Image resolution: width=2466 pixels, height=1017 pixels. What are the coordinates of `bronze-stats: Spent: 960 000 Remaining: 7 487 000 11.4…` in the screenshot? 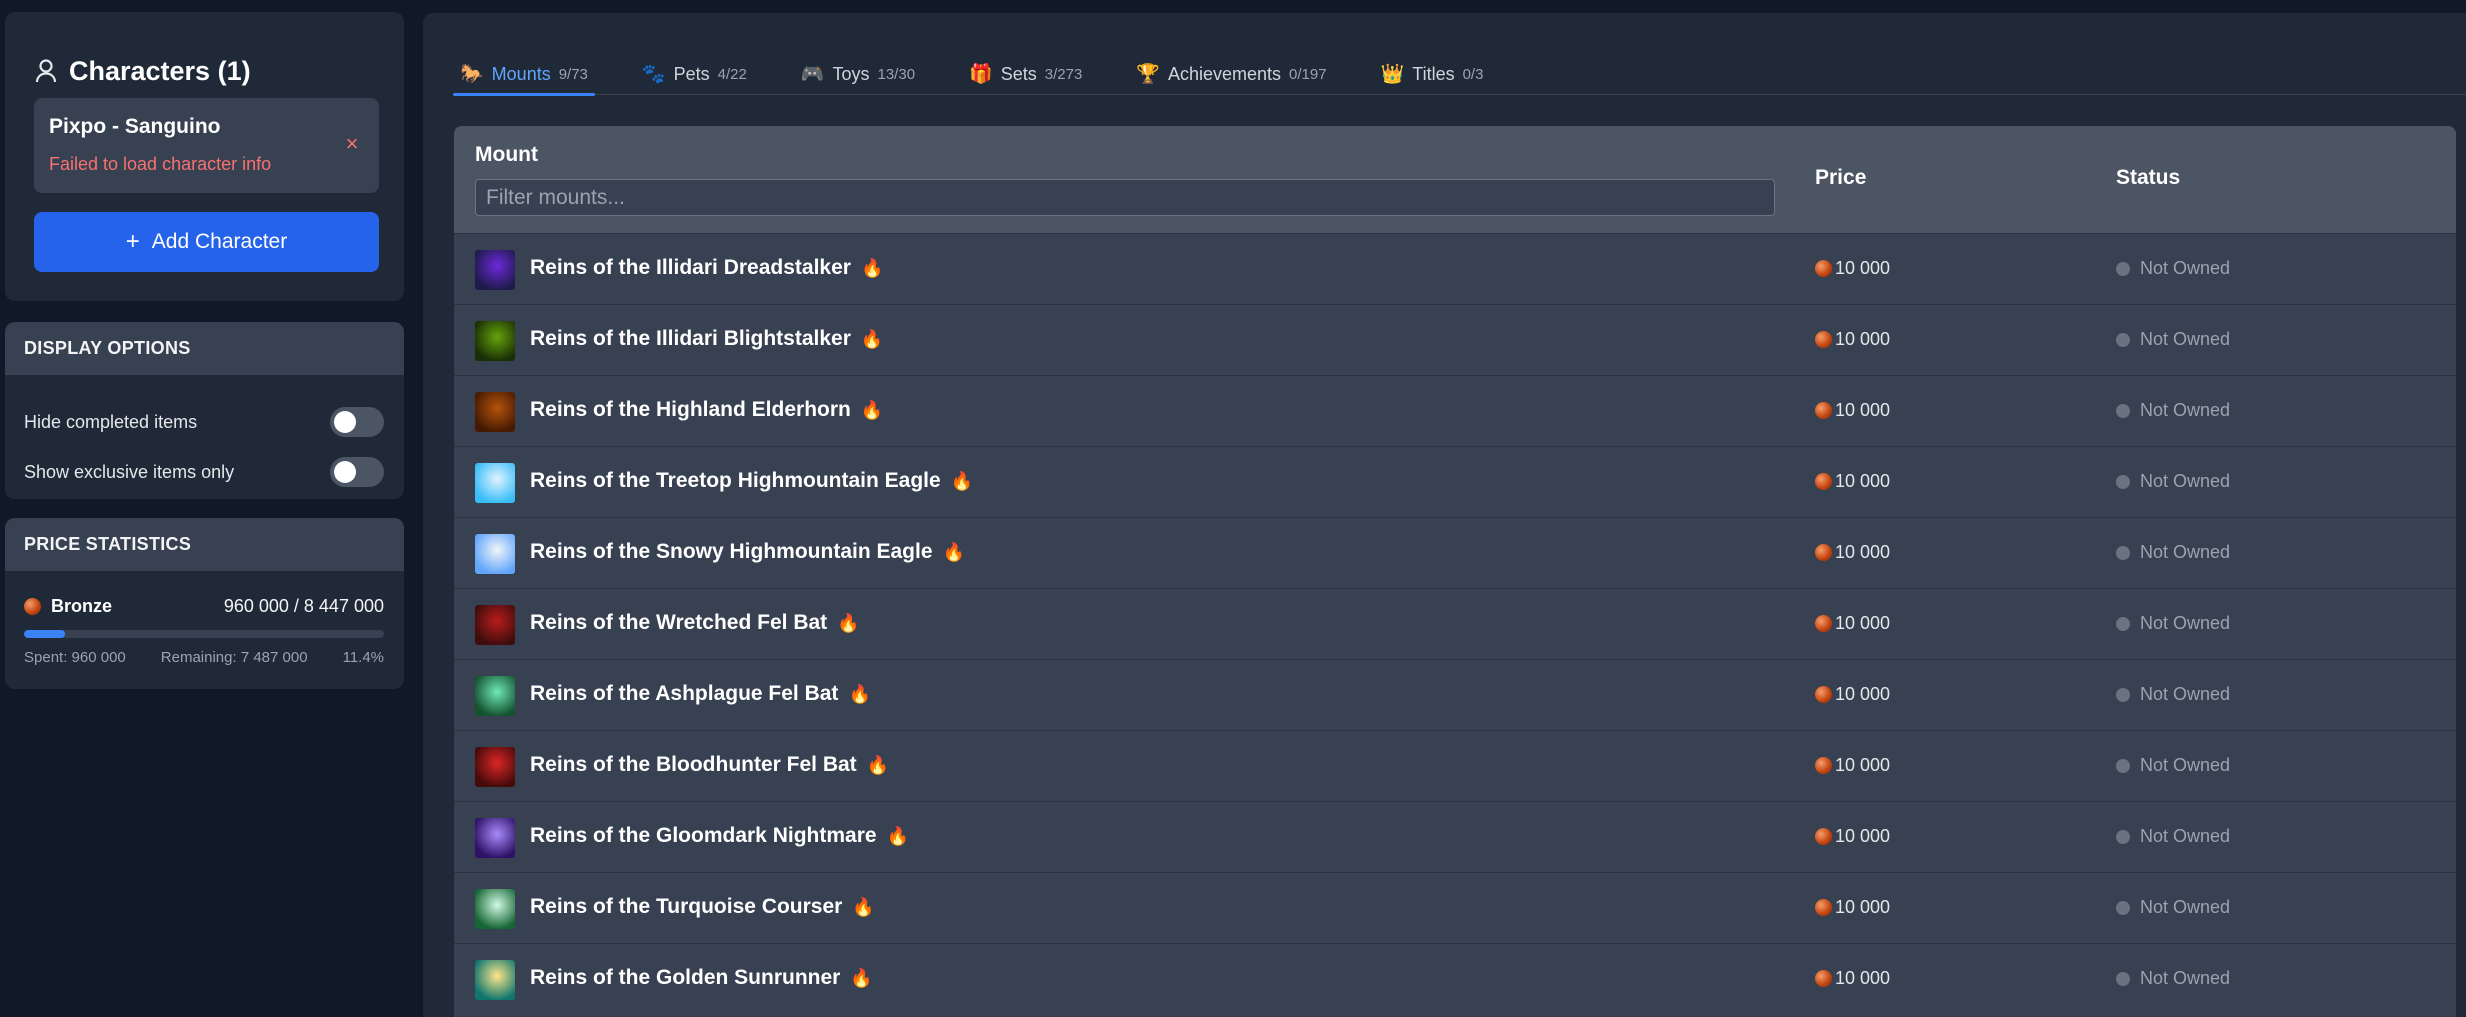 It's located at (204, 657).